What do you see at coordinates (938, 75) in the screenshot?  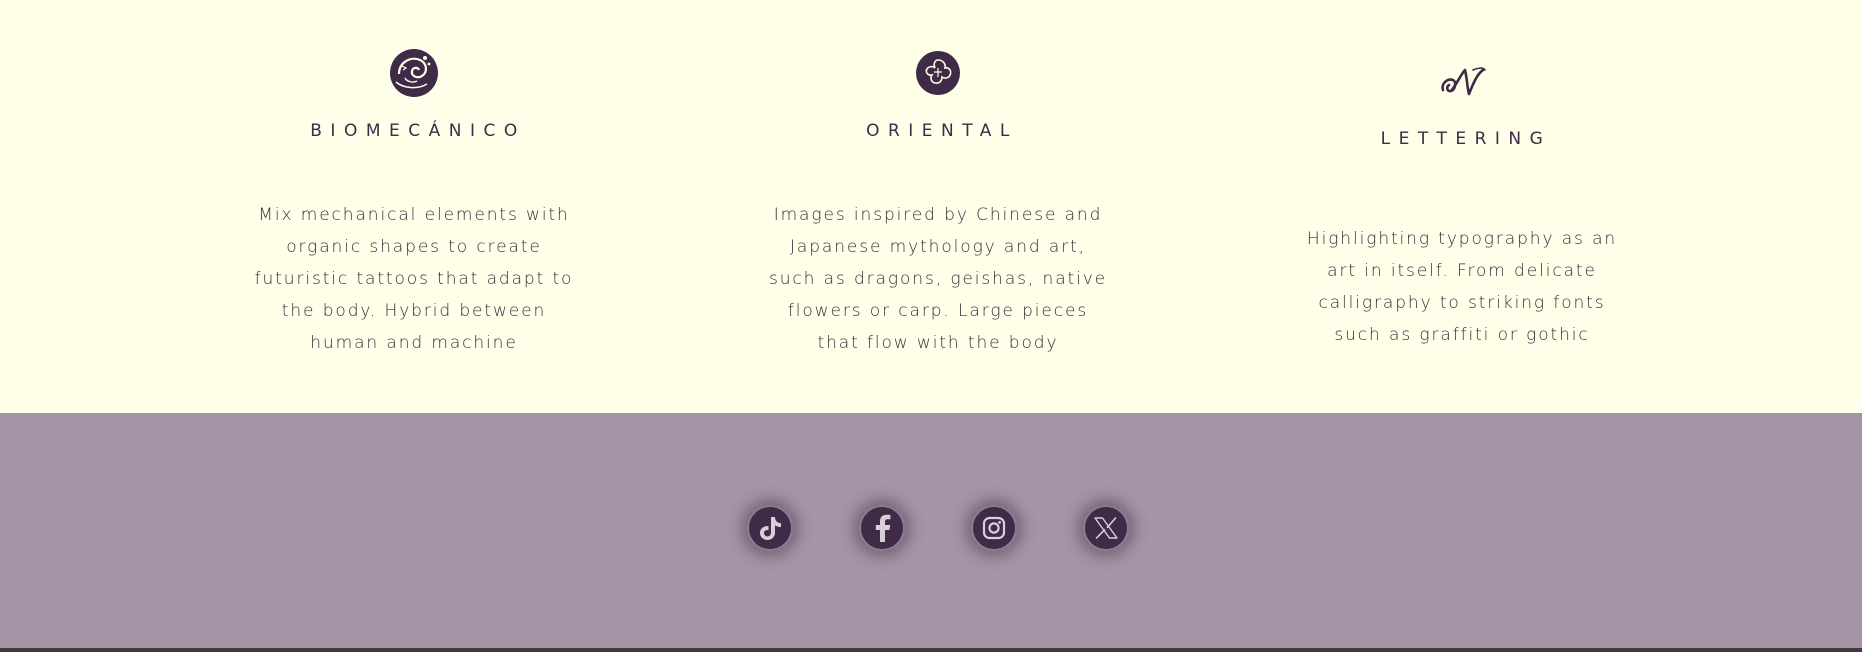 I see `oriental-flower-icon` at bounding box center [938, 75].